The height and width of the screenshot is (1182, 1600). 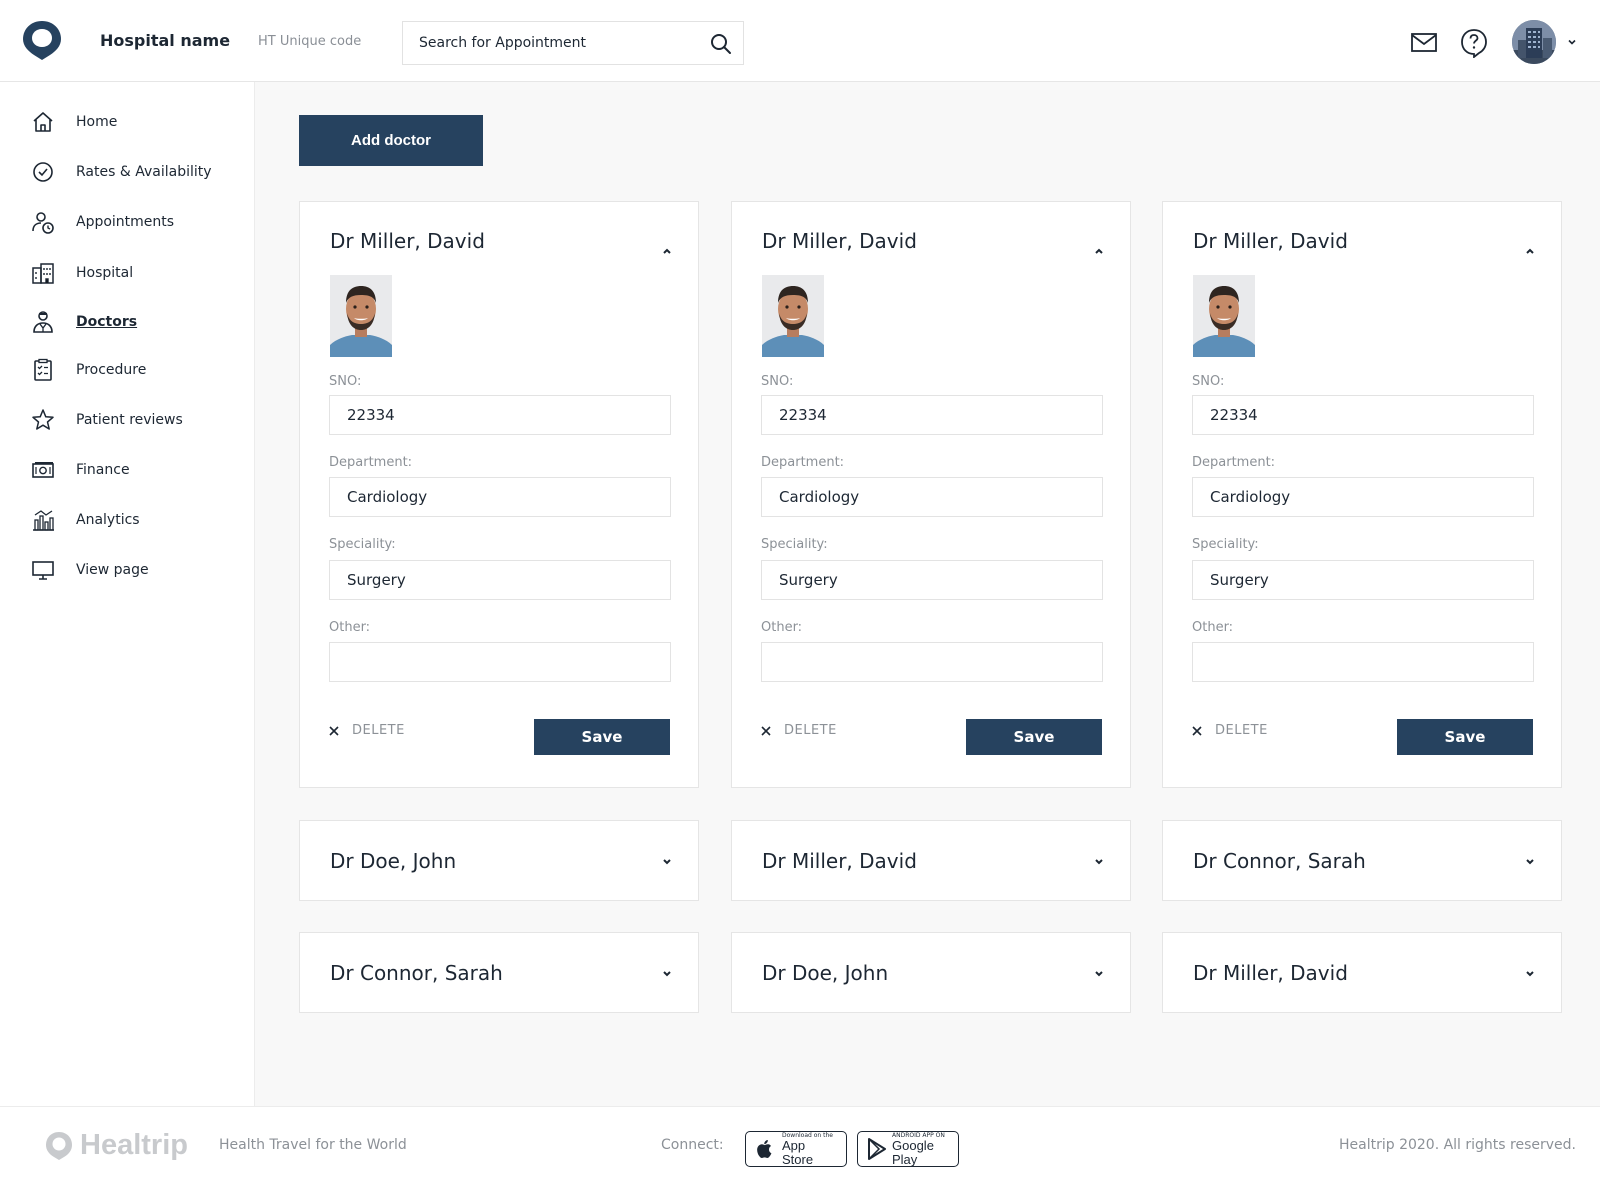 What do you see at coordinates (107, 322) in the screenshot?
I see `sidebar-item-label: Doctors` at bounding box center [107, 322].